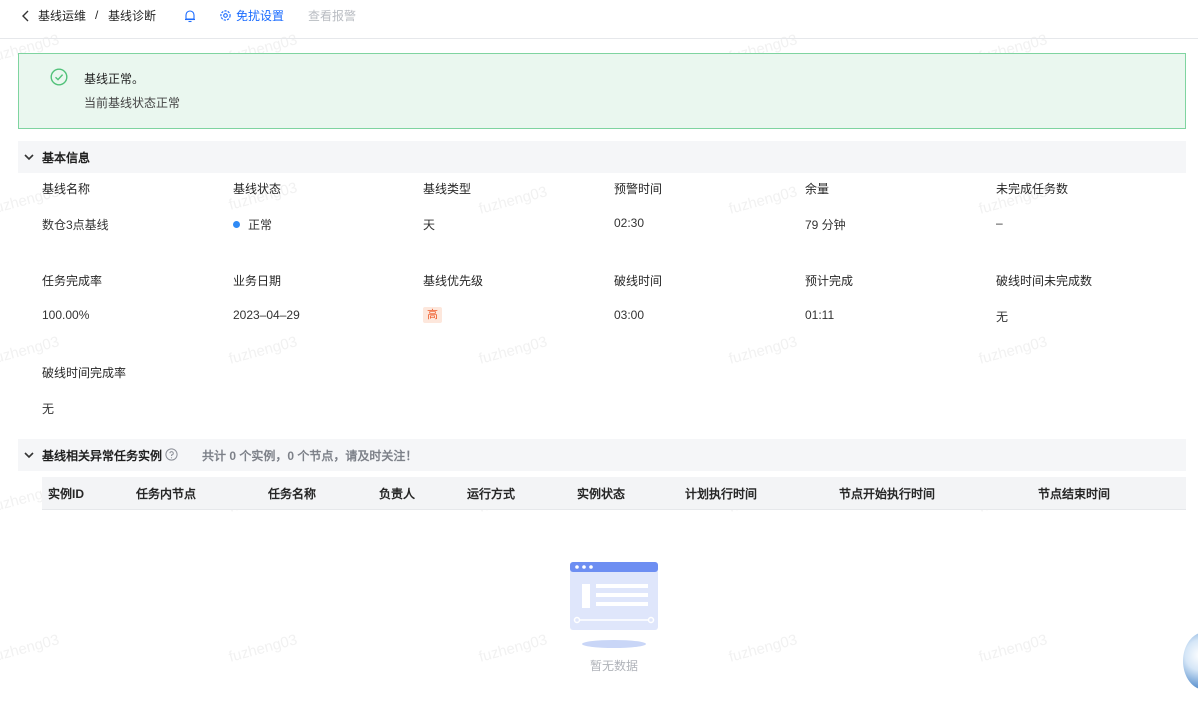 The image size is (1198, 713). Describe the element at coordinates (75, 225) in the screenshot. I see `baseline-name-value: 数仓3点基线` at that location.